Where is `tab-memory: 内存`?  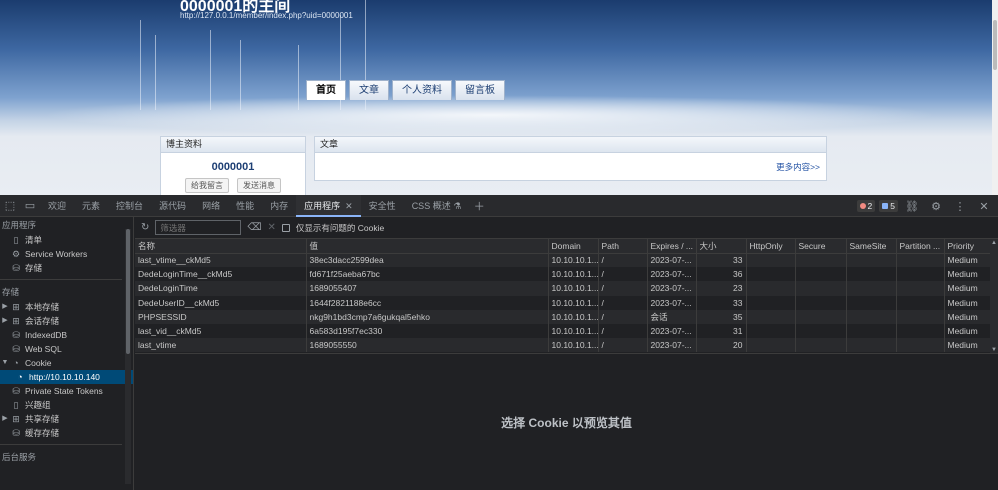 tab-memory: 内存 is located at coordinates (279, 206).